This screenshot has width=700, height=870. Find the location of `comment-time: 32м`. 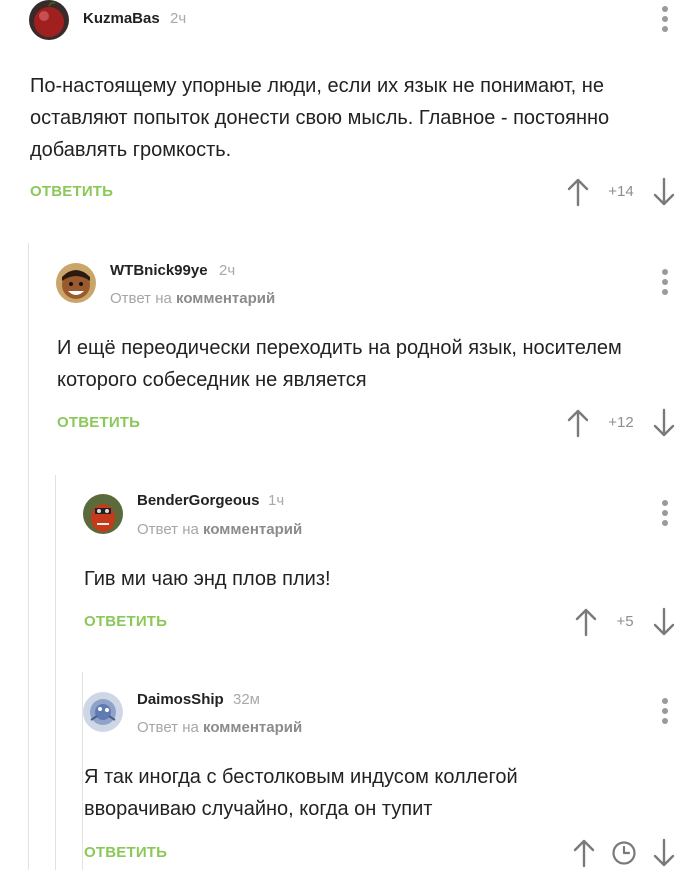

comment-time: 32м is located at coordinates (246, 699).